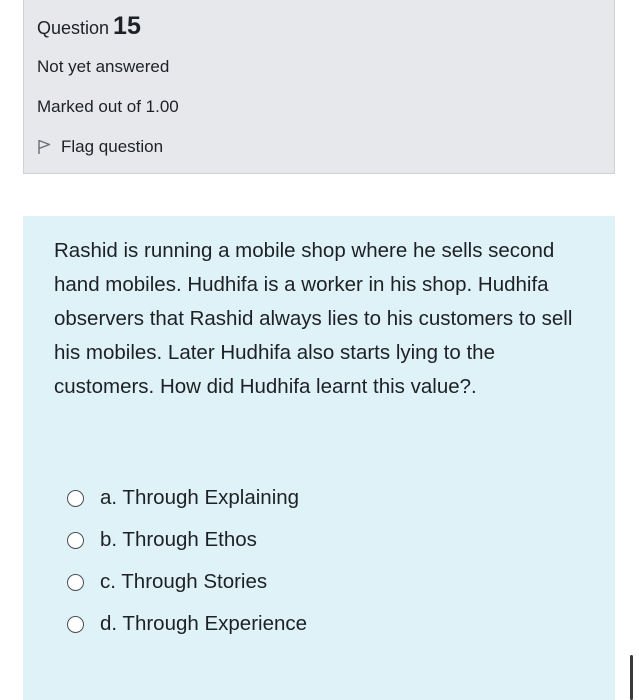 The height and width of the screenshot is (700, 639). I want to click on flag-question-button: Flag question, so click(100, 147).